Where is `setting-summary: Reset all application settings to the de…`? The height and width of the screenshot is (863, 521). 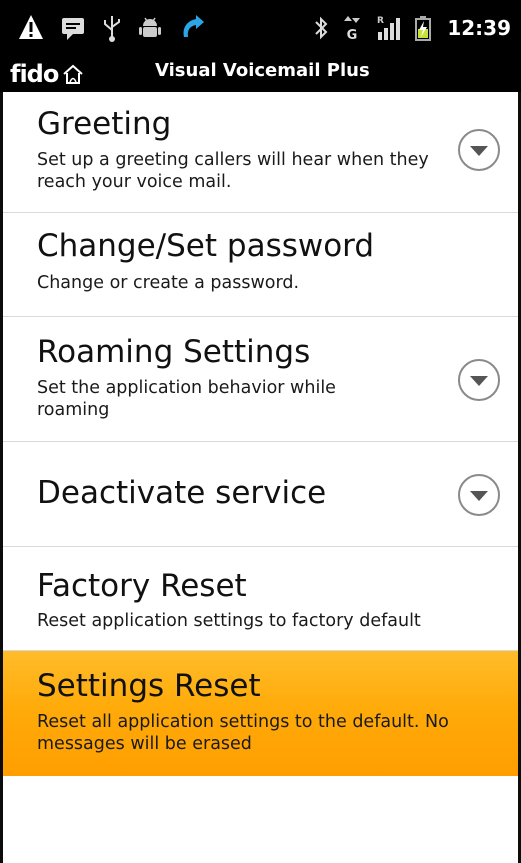 setting-summary: Reset all application settings to the de… is located at coordinates (243, 733).